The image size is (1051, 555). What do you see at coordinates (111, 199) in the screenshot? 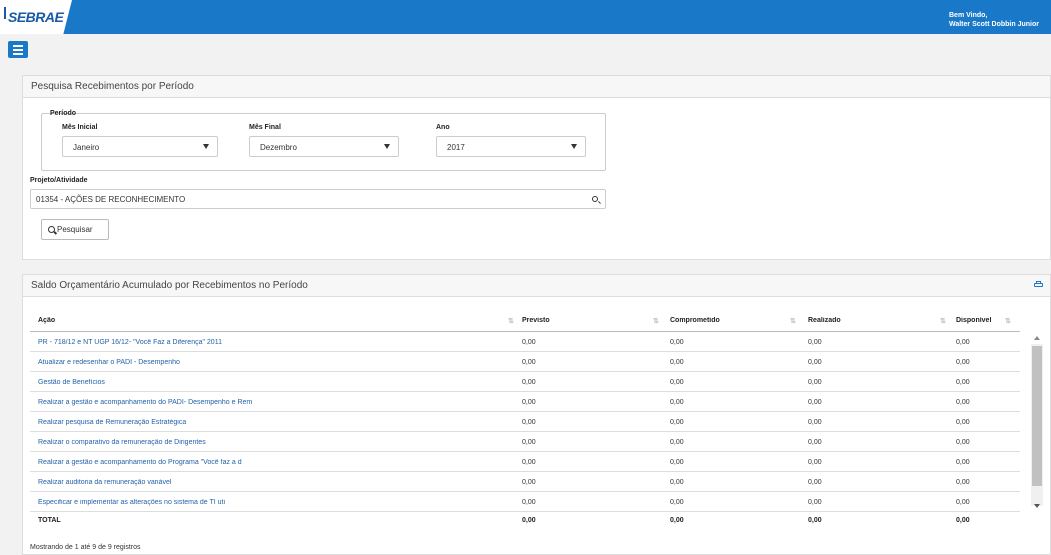
I see `projeto-value: 01354 - AÇÕES DE RECONHECIMENTO` at bounding box center [111, 199].